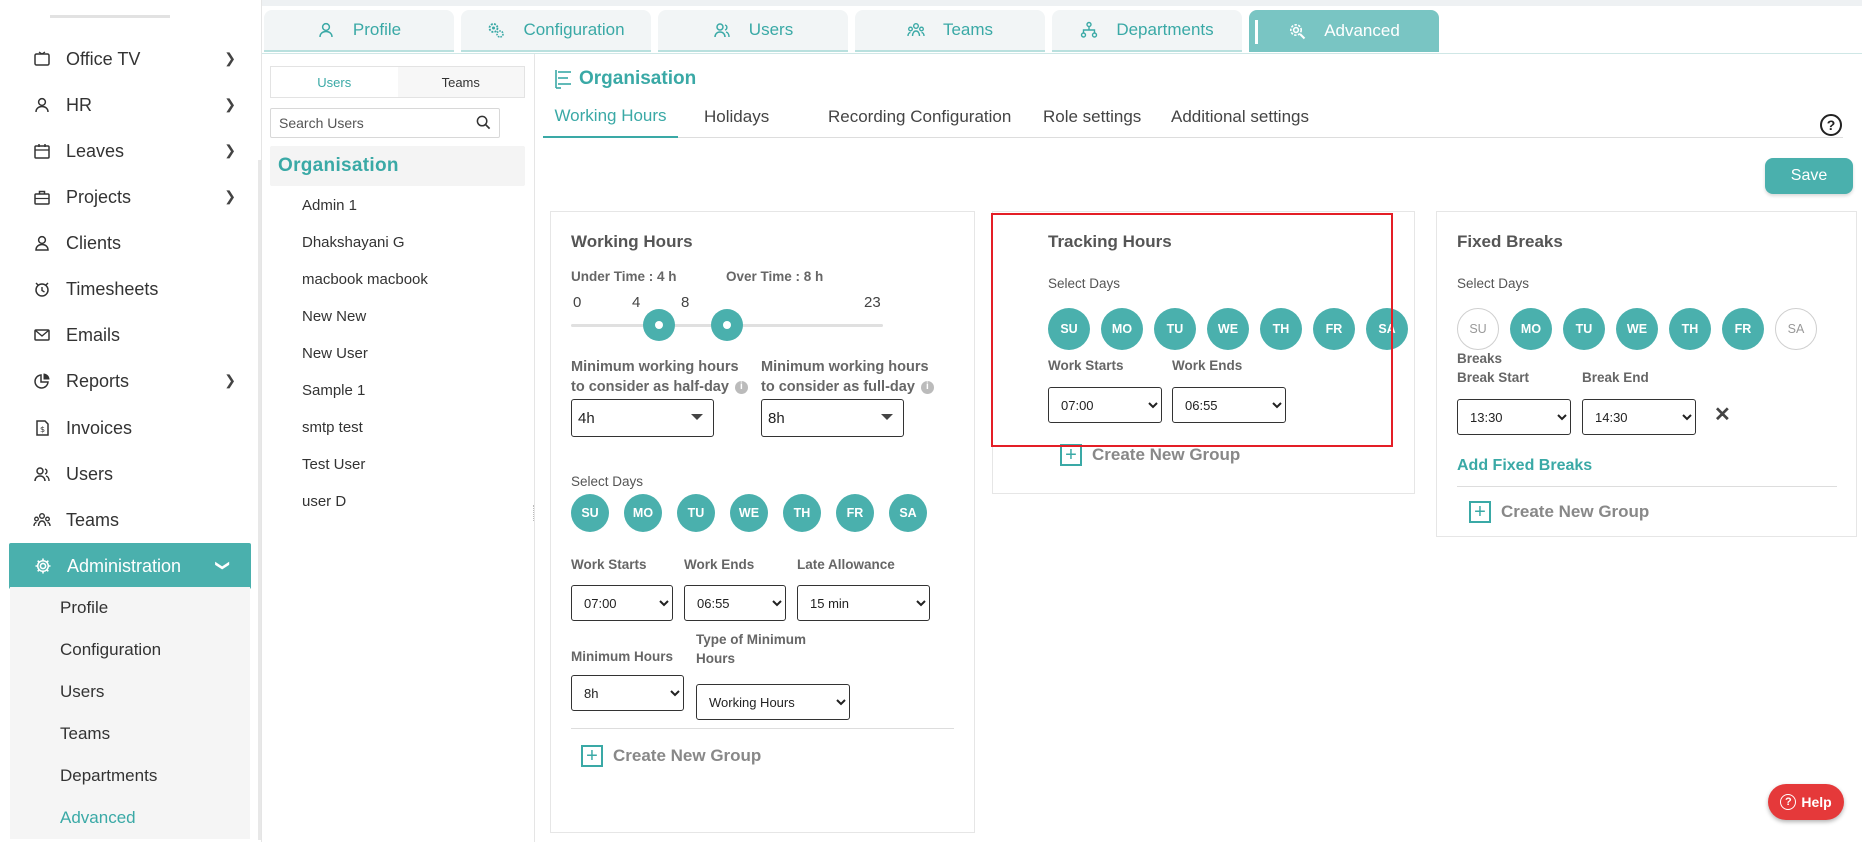  Describe the element at coordinates (130, 608) in the screenshot. I see `sidebar-sub-profile: Profile` at that location.